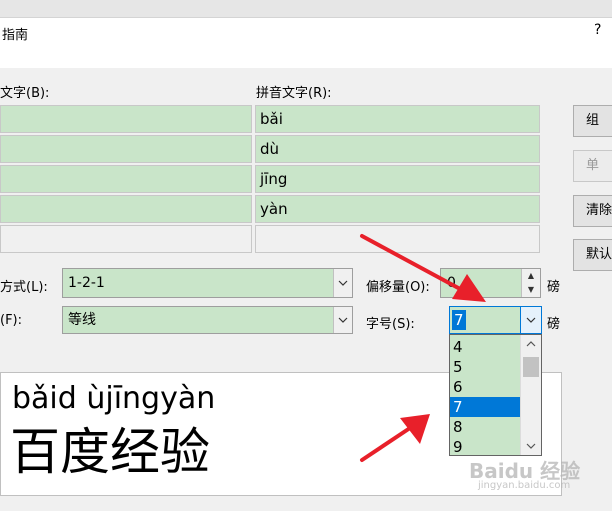 The width and height of the screenshot is (612, 511). Describe the element at coordinates (592, 166) in the screenshot. I see `single-button: 单` at that location.